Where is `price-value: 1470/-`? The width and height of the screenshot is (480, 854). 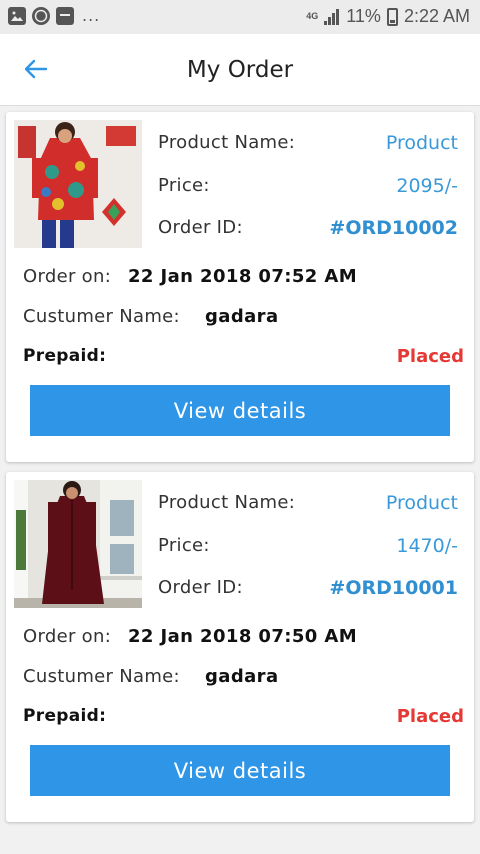 price-value: 1470/- is located at coordinates (427, 546).